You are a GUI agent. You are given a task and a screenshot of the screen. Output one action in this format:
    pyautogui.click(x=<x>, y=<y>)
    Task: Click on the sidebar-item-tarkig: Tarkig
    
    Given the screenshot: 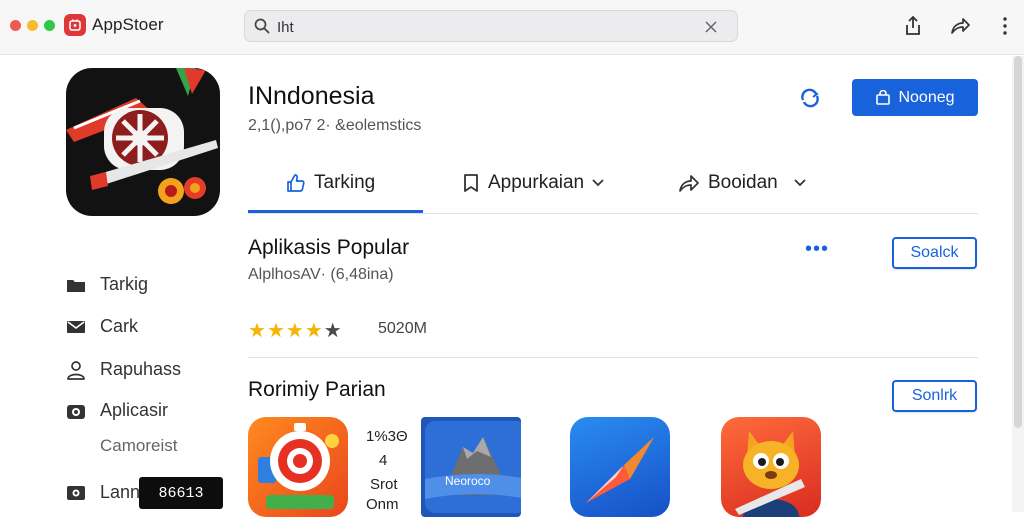 What is the action you would take?
    pyautogui.click(x=107, y=284)
    